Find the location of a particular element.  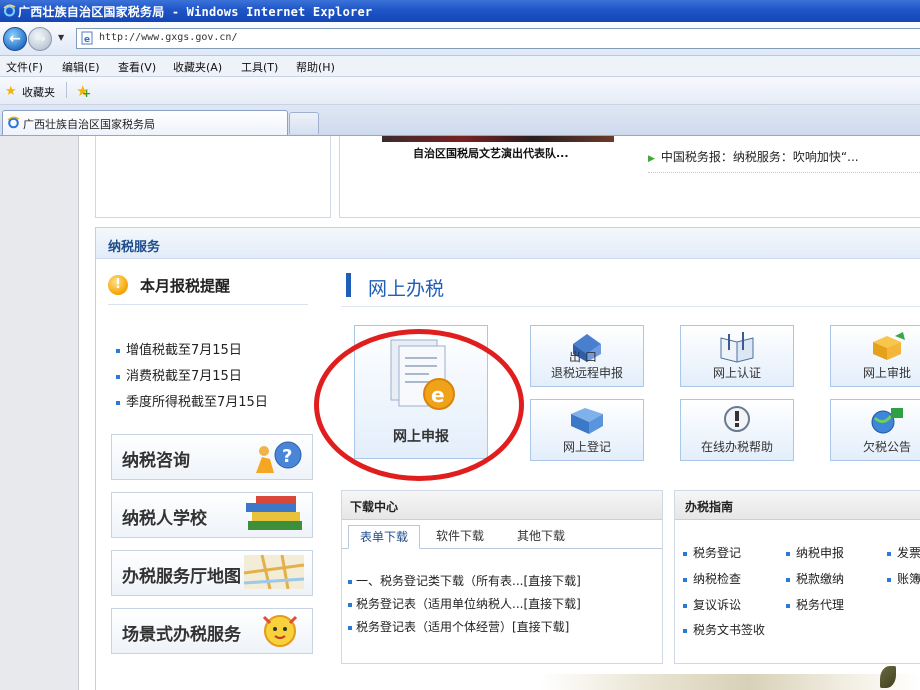

download-item: 税务登记表（适用个体经营）[直接下载] is located at coordinates (458, 626).